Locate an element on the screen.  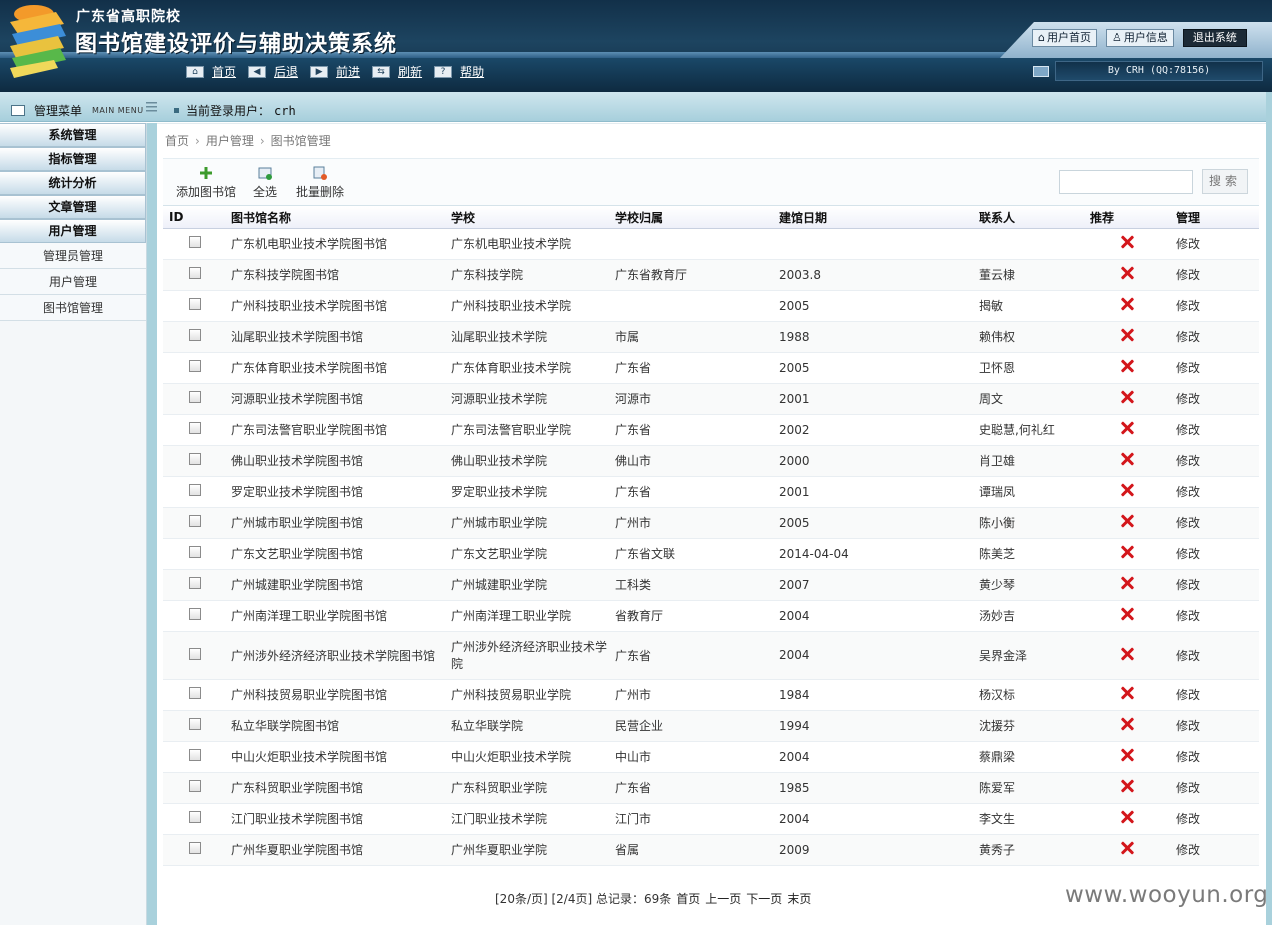
col-name-header: 图书馆名称 is located at coordinates (335, 218).